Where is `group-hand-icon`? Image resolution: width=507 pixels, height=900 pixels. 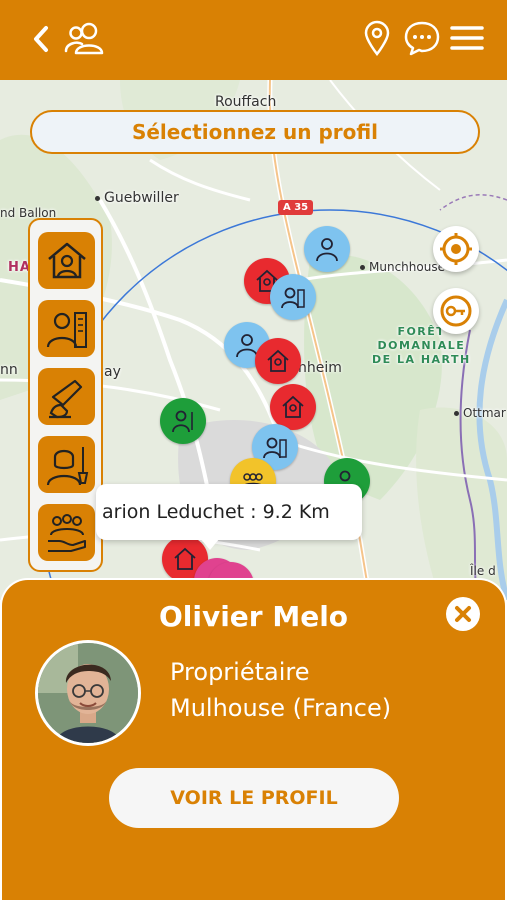 group-hand-icon is located at coordinates (66, 532).